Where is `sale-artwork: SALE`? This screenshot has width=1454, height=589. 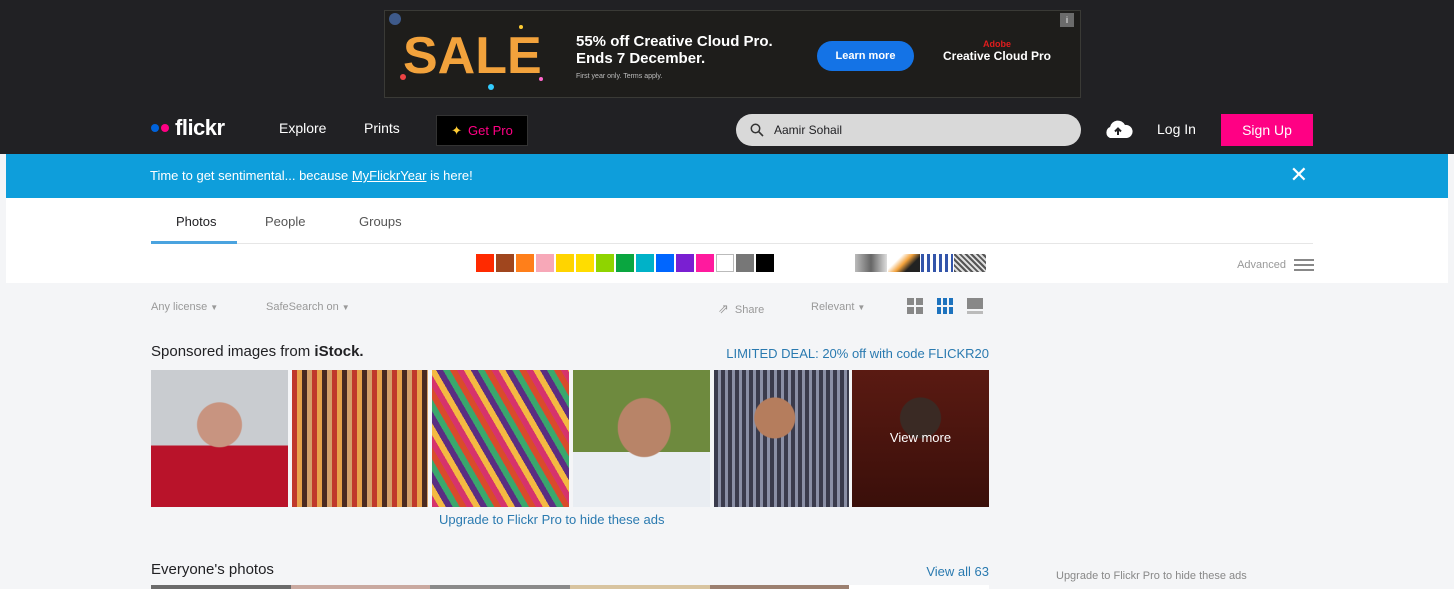 sale-artwork: SALE is located at coordinates (471, 57).